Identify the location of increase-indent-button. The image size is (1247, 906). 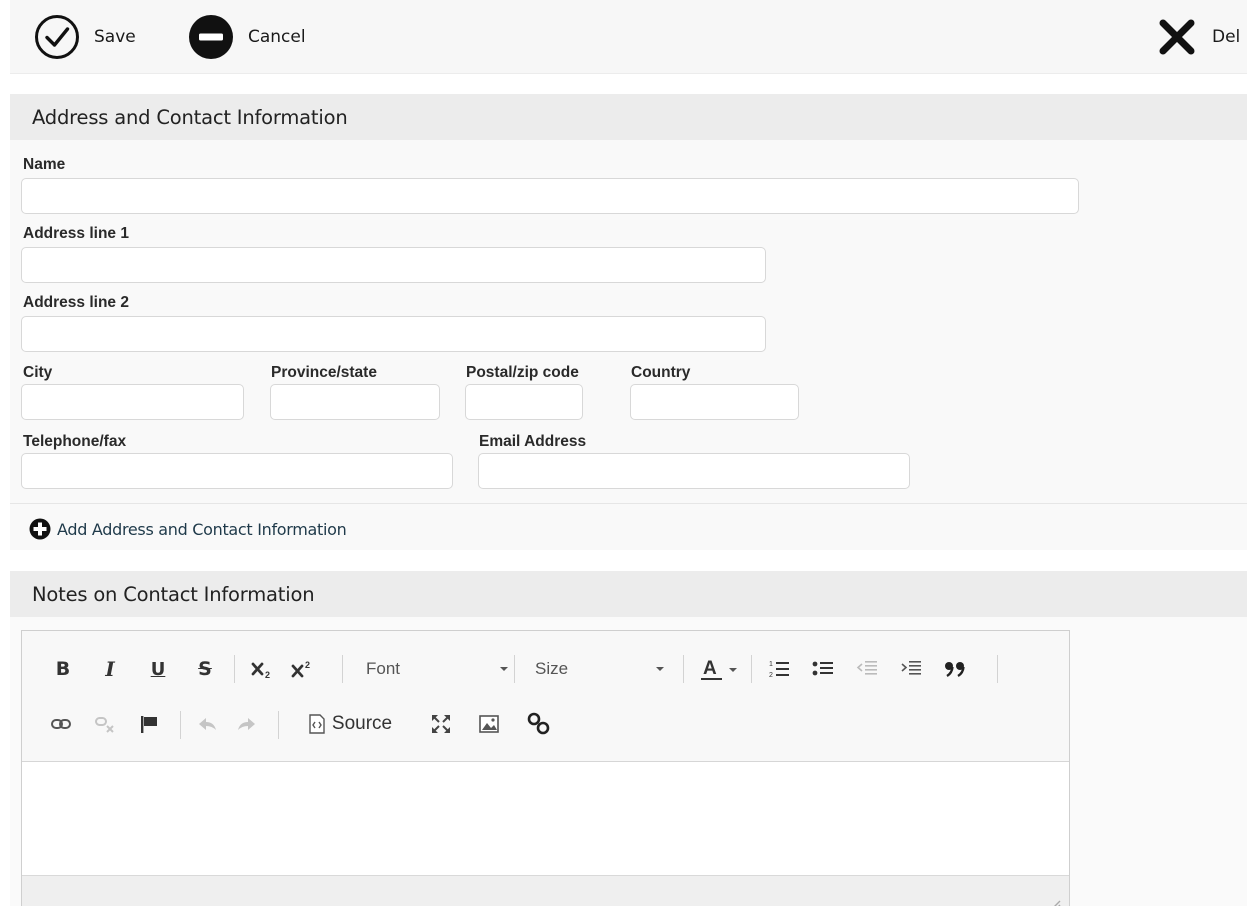
(911, 669).